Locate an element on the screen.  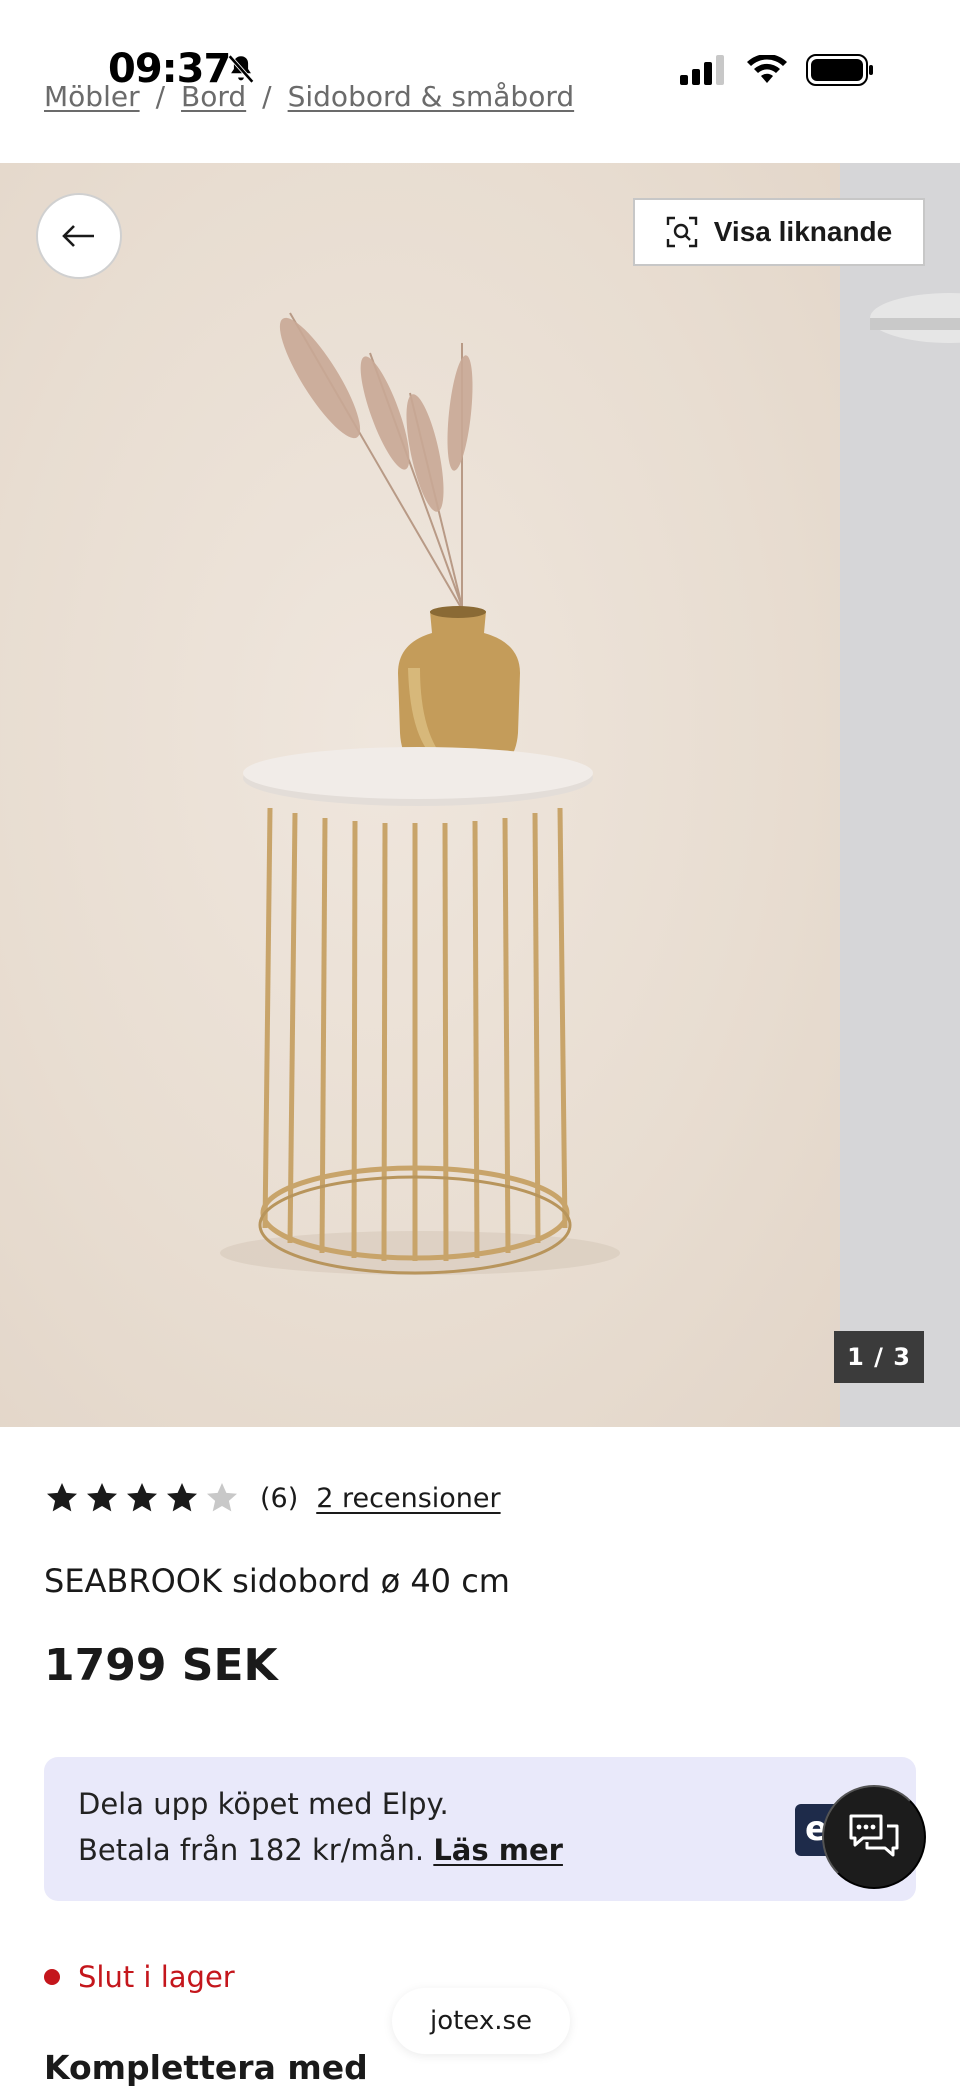
elpy-installment-text: Betala från 182 kr/mån. Läs mer is located at coordinates (320, 1850).